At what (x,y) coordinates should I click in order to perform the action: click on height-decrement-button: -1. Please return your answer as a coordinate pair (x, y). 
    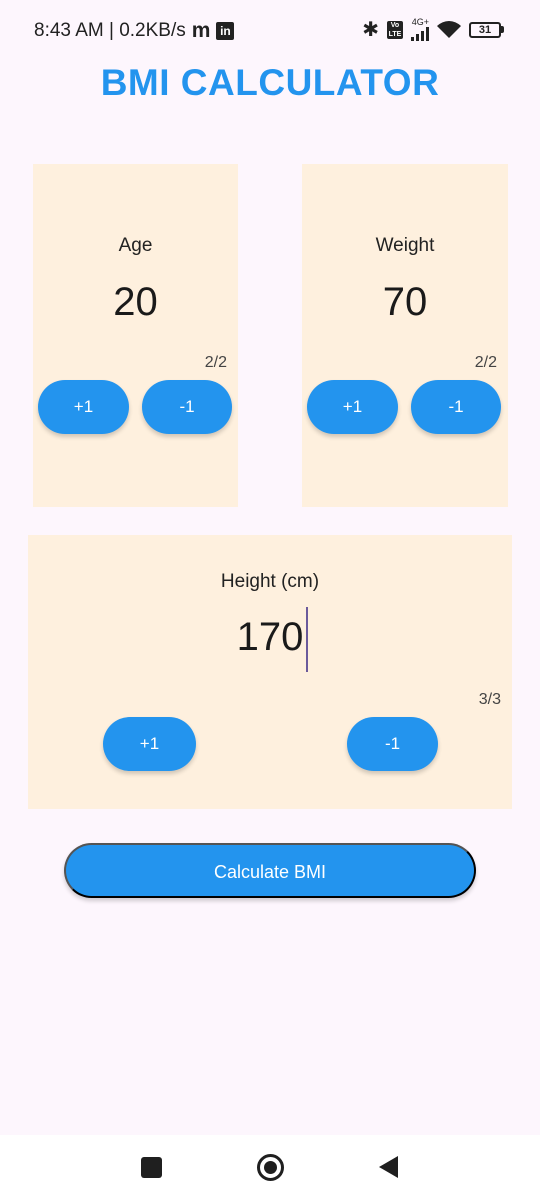
    Looking at the image, I should click on (392, 744).